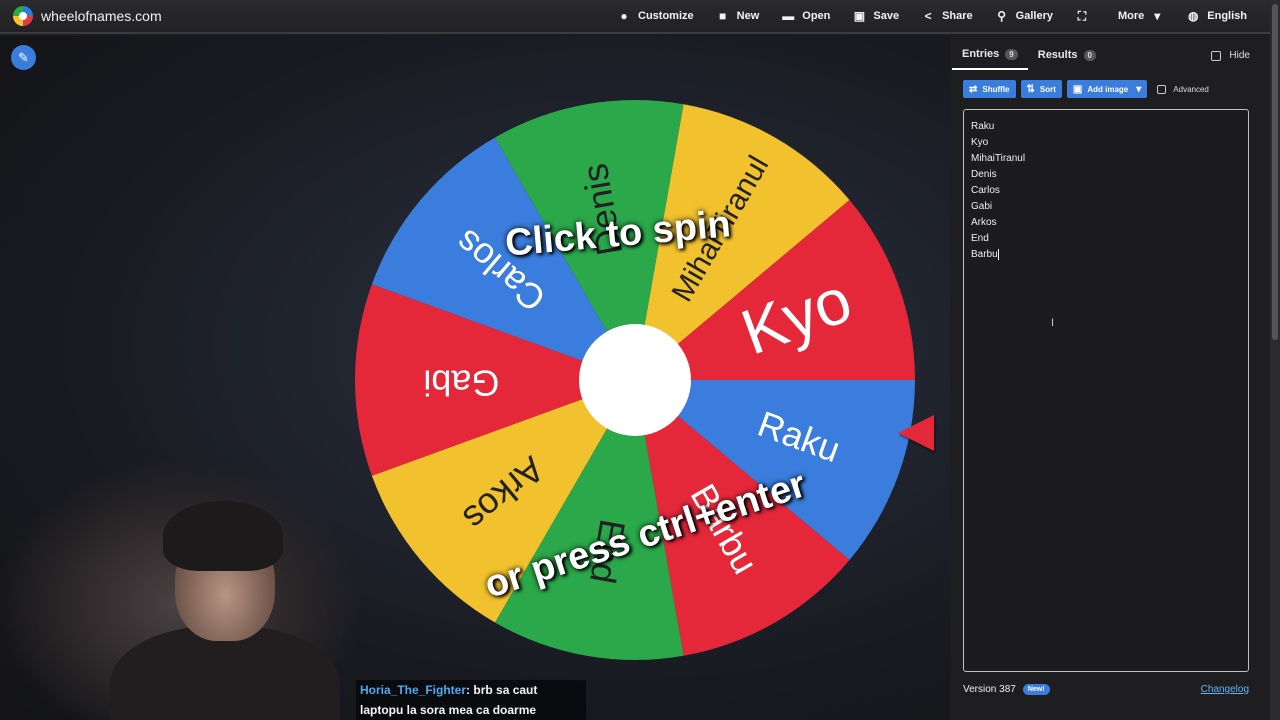 The image size is (1280, 720). I want to click on globe-icon: ◍, so click(1193, 16).